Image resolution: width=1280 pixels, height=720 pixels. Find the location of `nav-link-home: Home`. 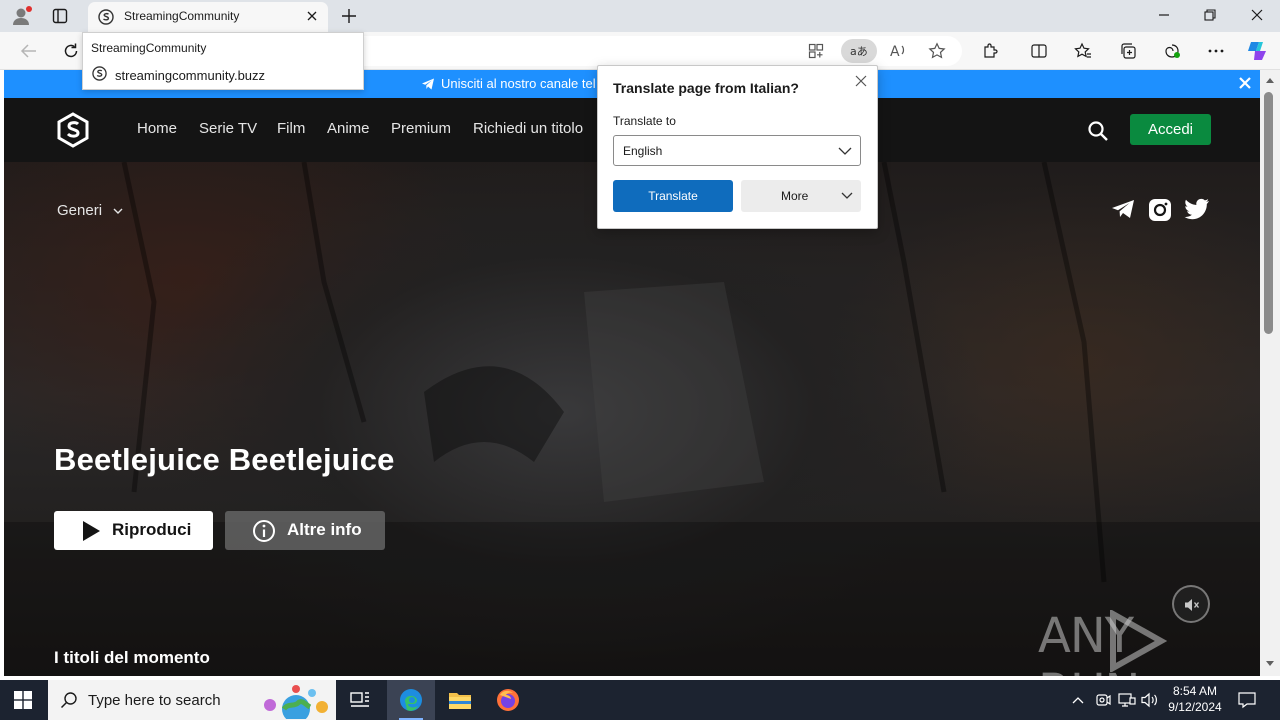

nav-link-home: Home is located at coordinates (157, 128).